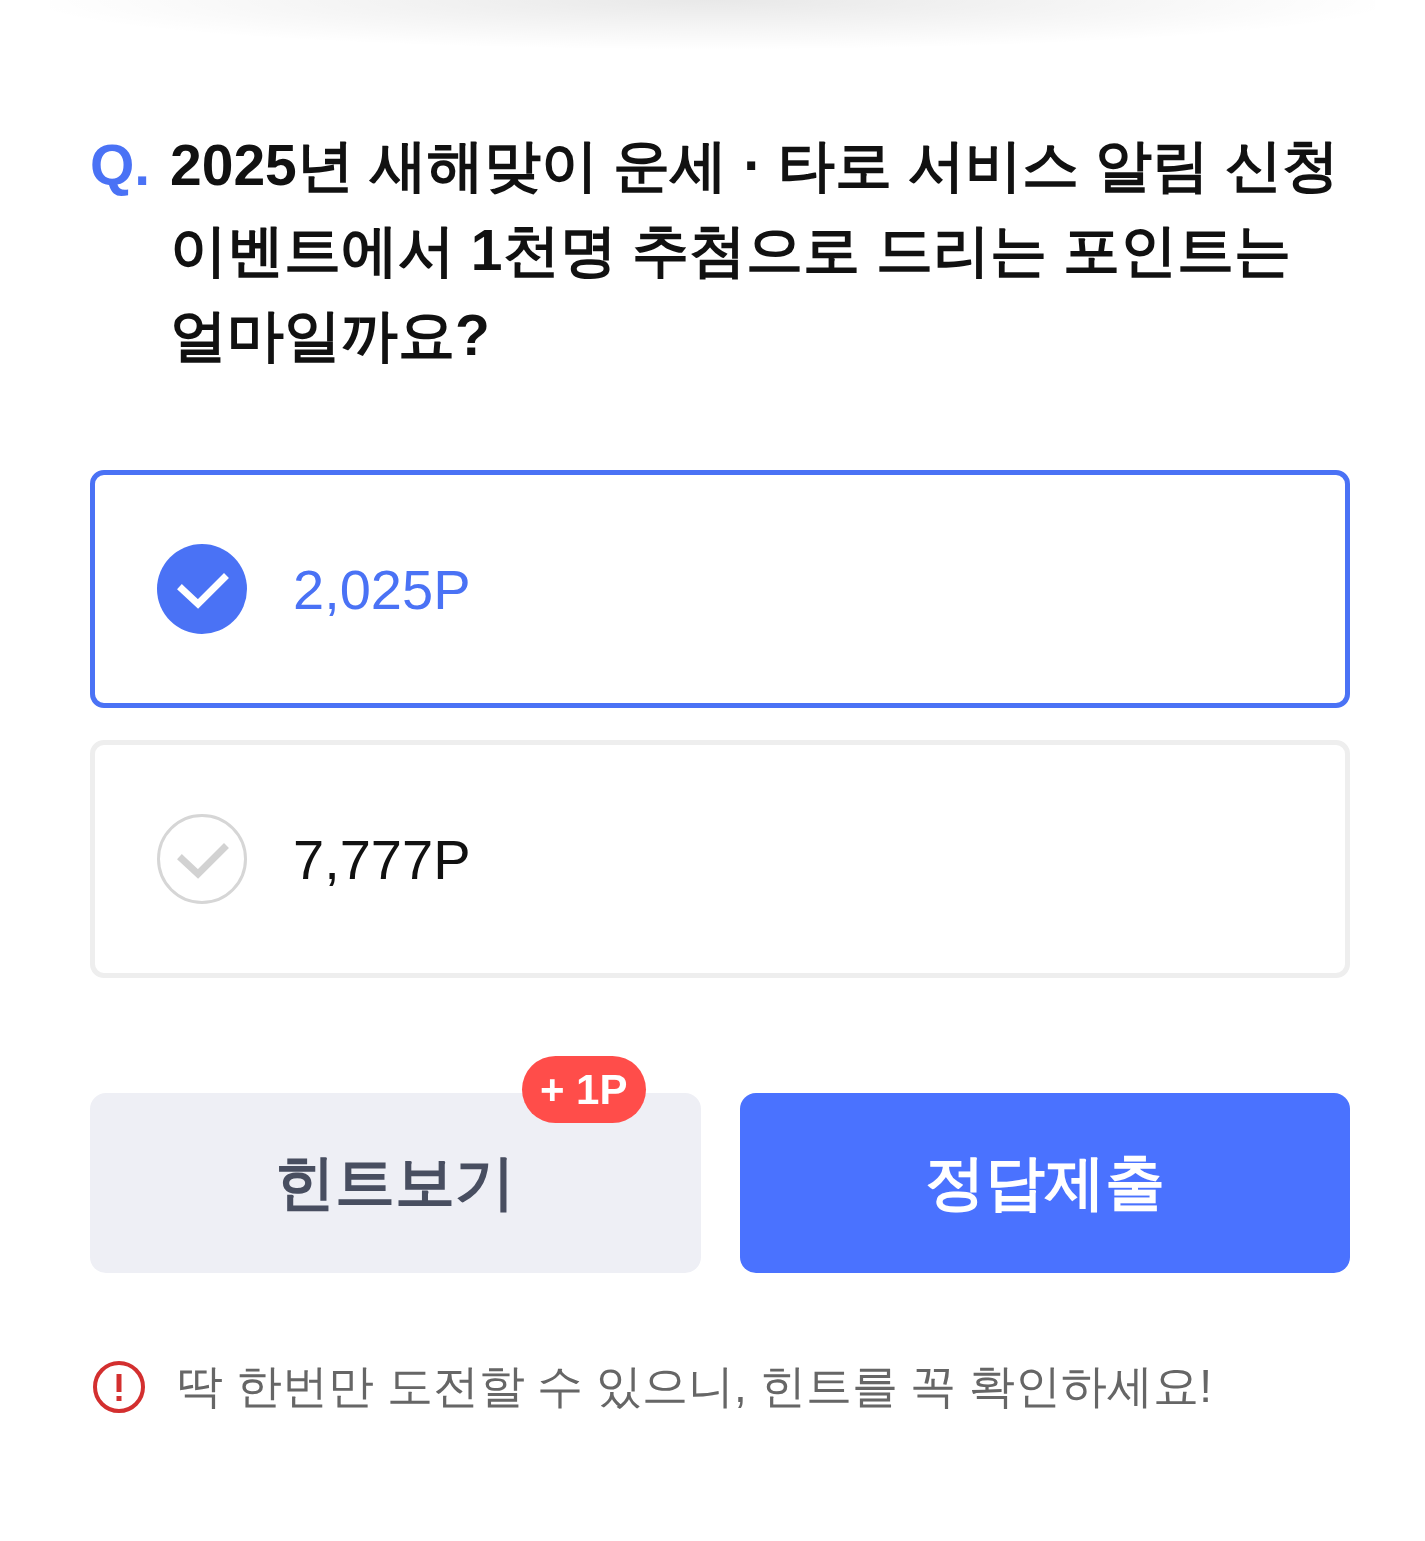  Describe the element at coordinates (695, 1386) in the screenshot. I see `notice-text: 딱 한번만 도전할 수 있으니, 힌트를 꼭 확인하세요!` at that location.